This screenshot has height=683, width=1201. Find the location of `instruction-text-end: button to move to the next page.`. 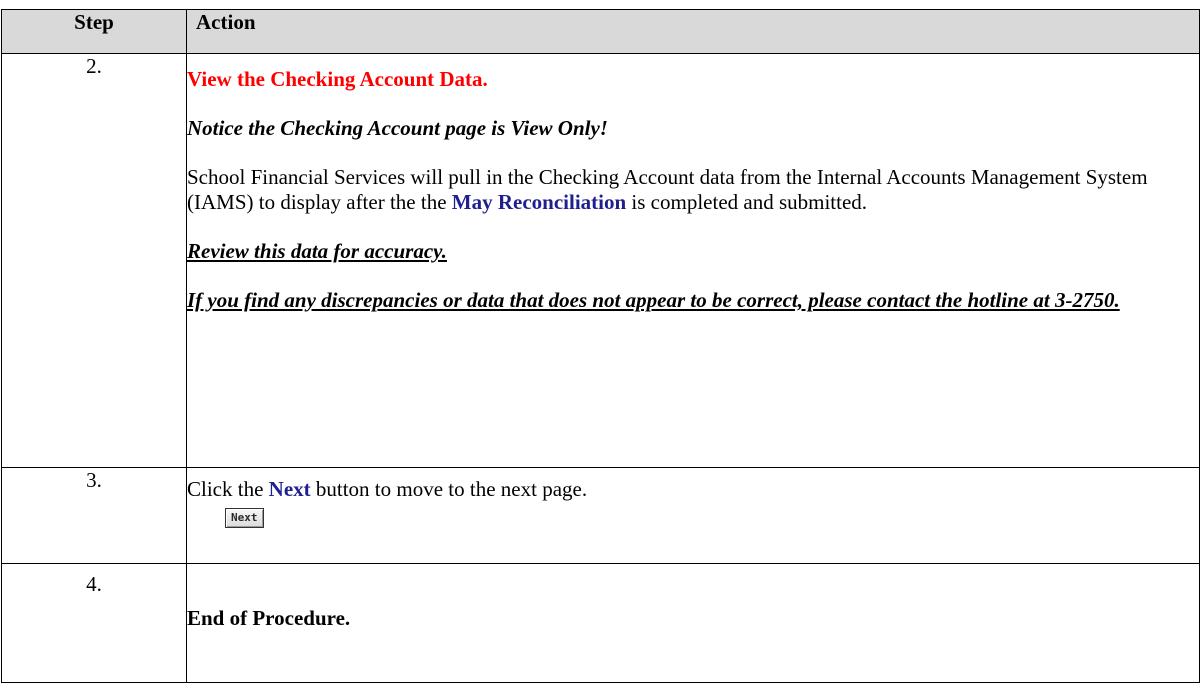

instruction-text-end: button to move to the next page. is located at coordinates (449, 489).